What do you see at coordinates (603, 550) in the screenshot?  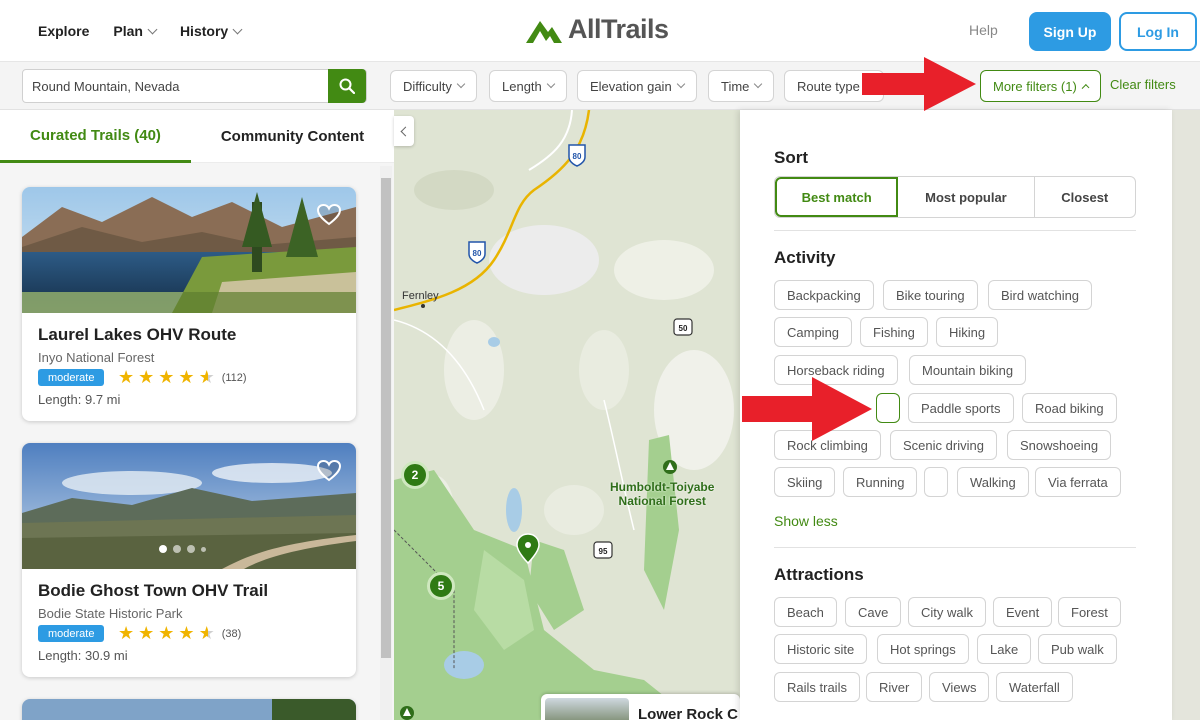 I see `us-95-shield: 95` at bounding box center [603, 550].